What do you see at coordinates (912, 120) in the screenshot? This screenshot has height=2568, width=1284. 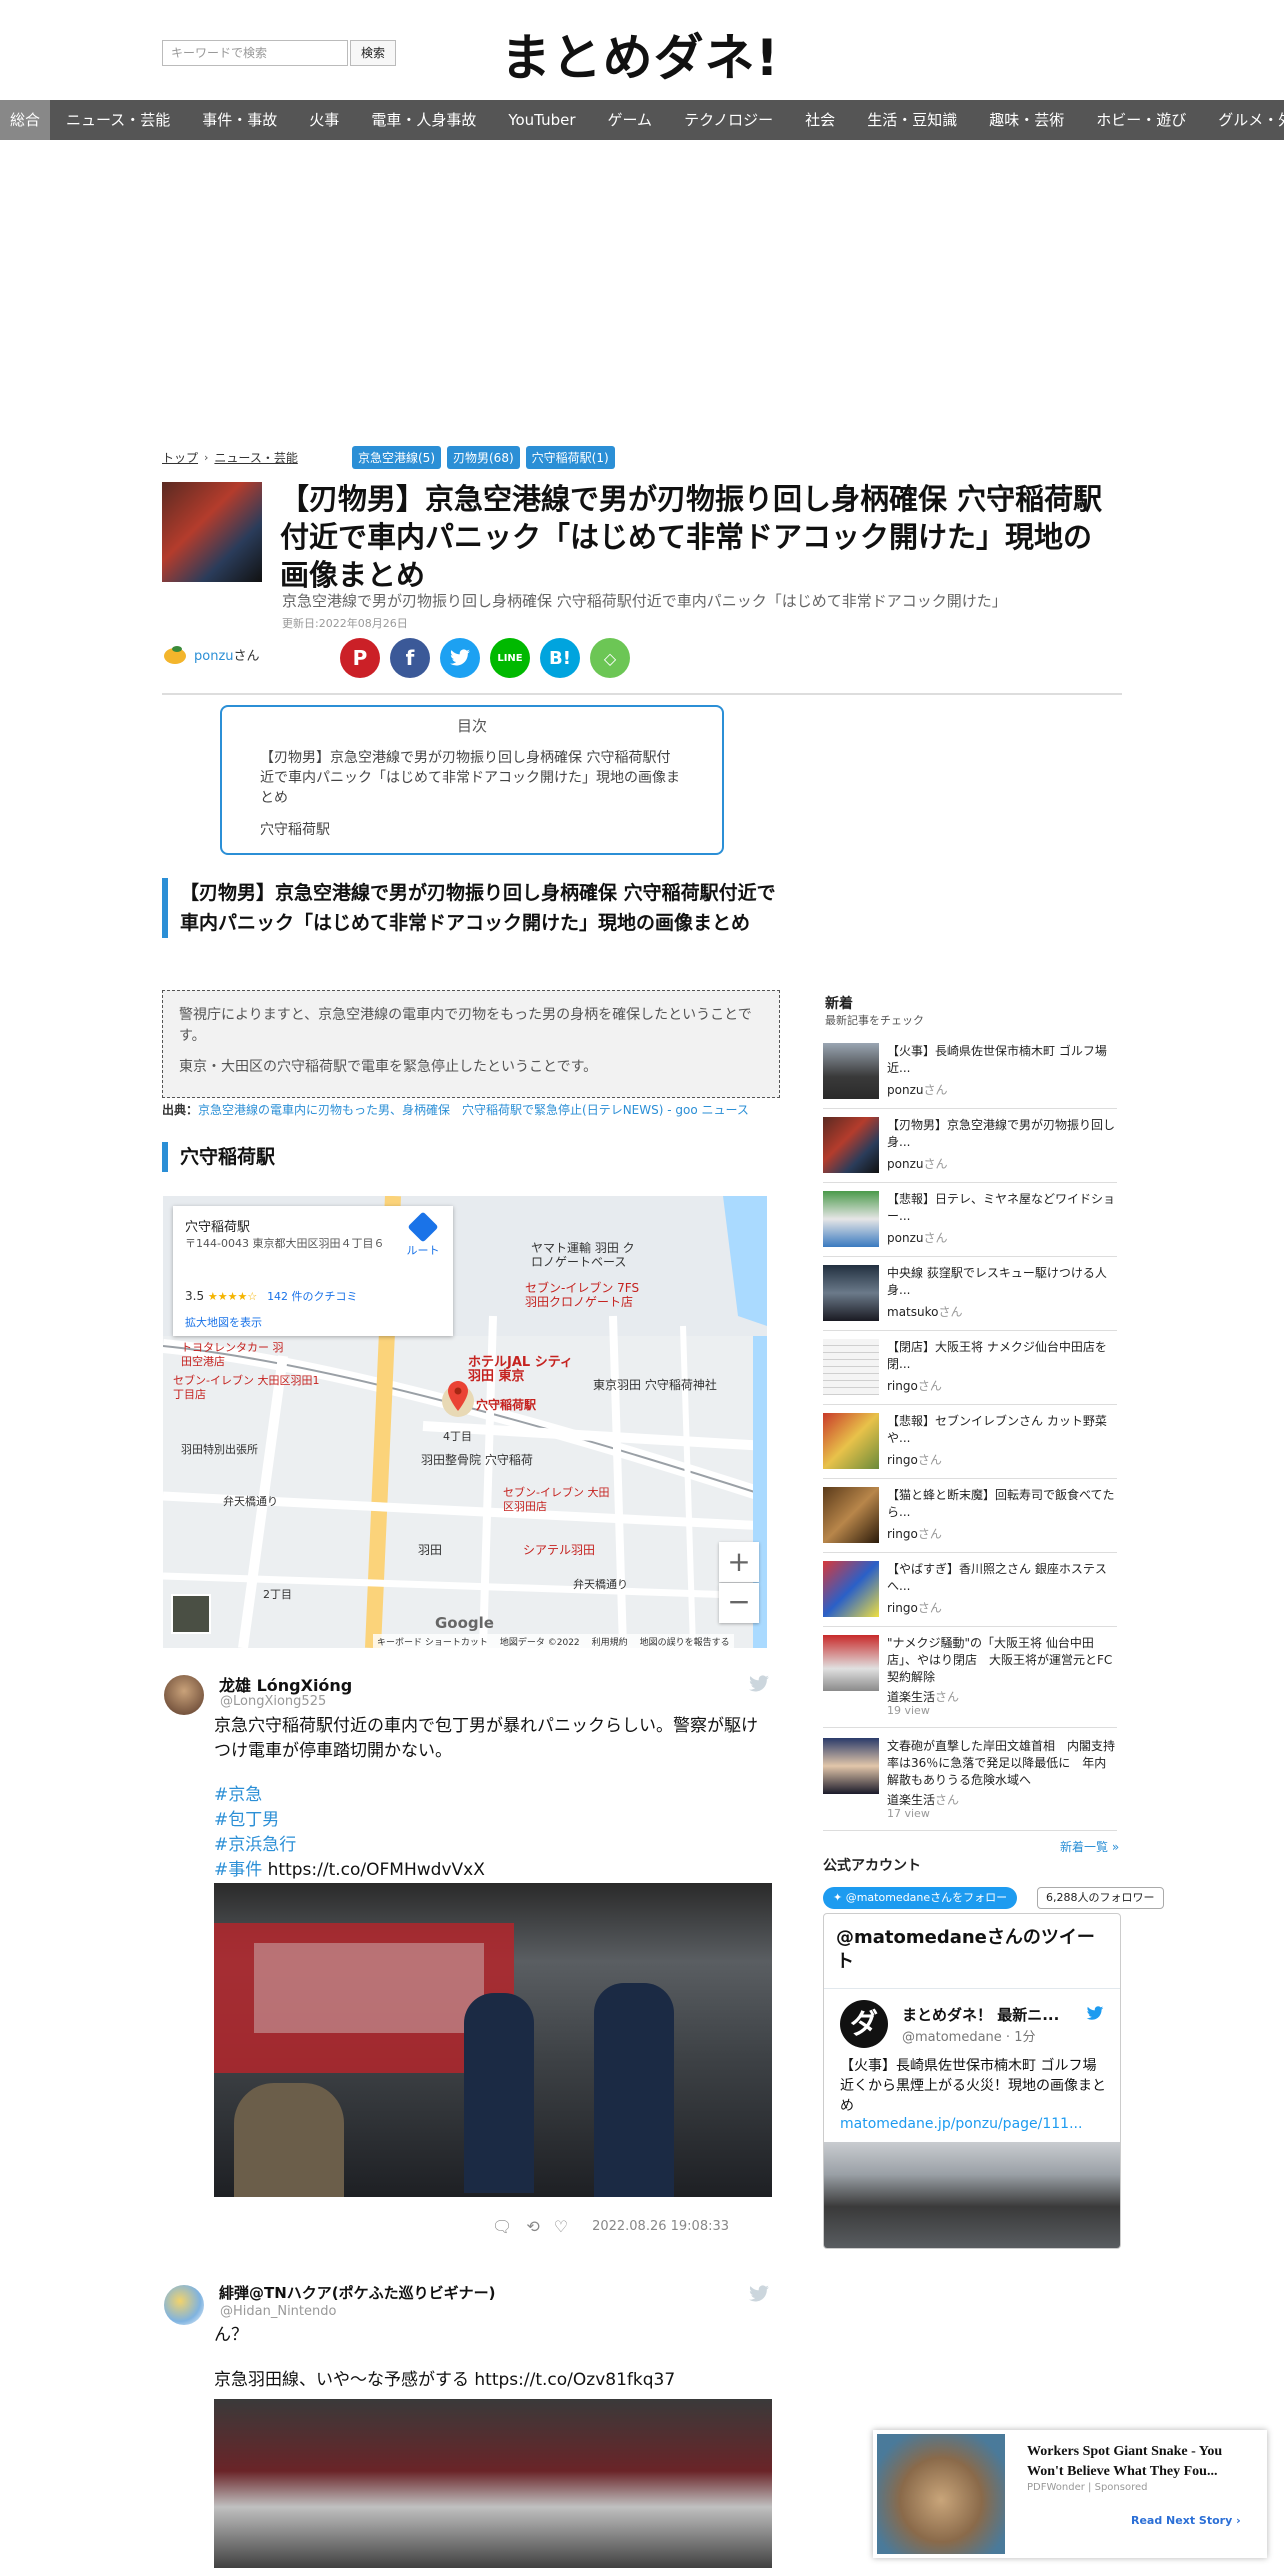 I see `nav-item-life: 生活・豆知識` at bounding box center [912, 120].